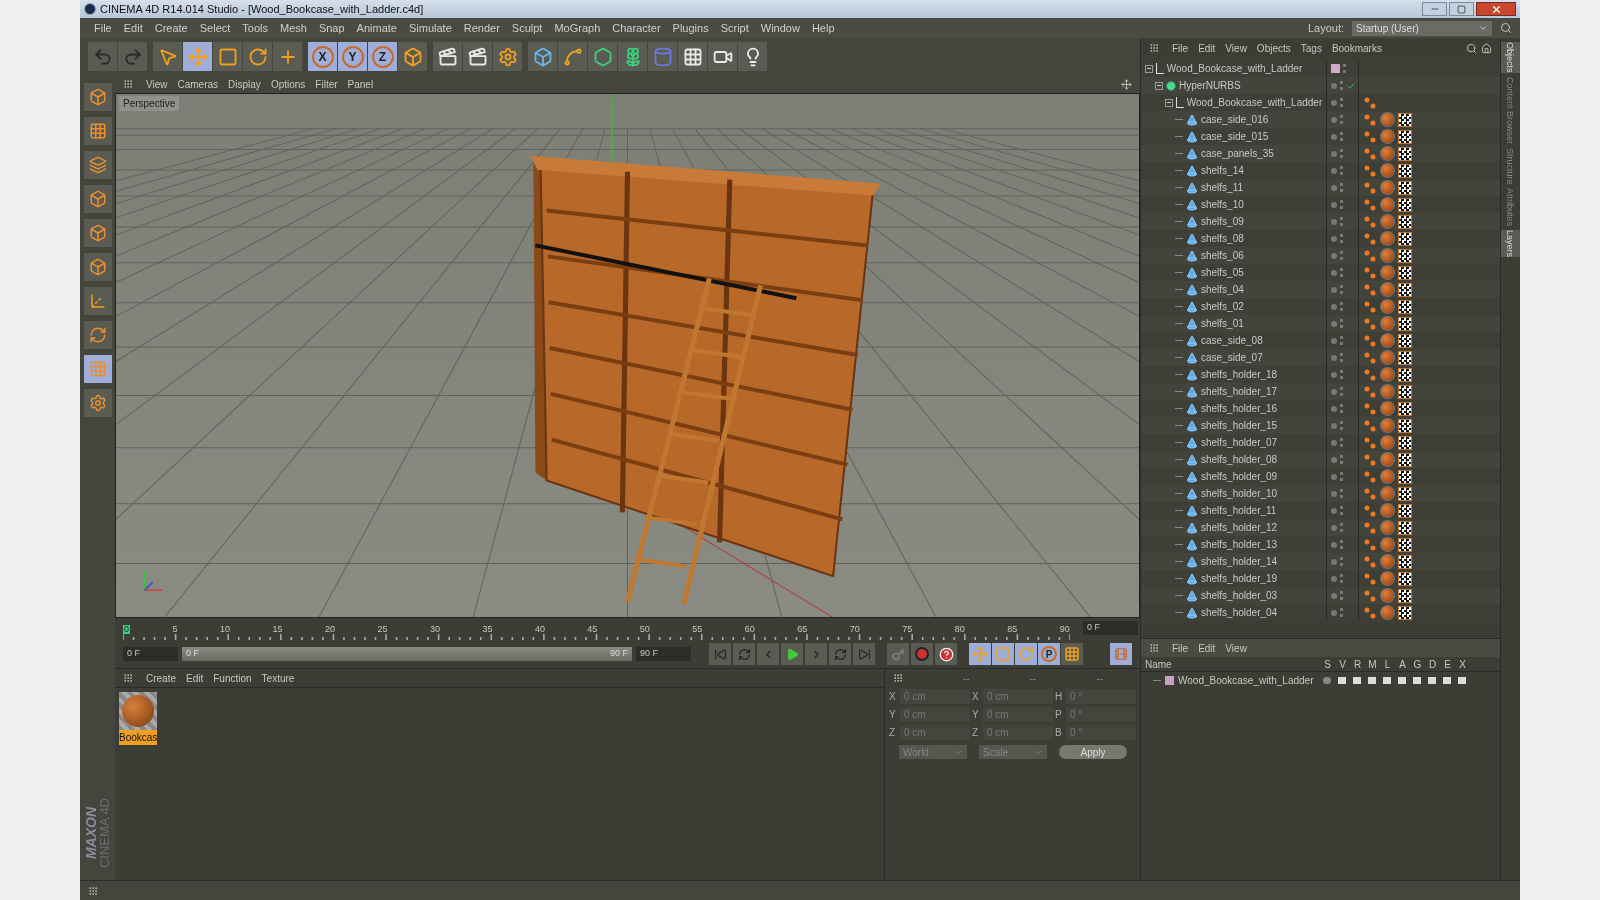 Image resolution: width=1600 pixels, height=900 pixels. Describe the element at coordinates (198, 84) in the screenshot. I see `menu-item: Cameras` at that location.